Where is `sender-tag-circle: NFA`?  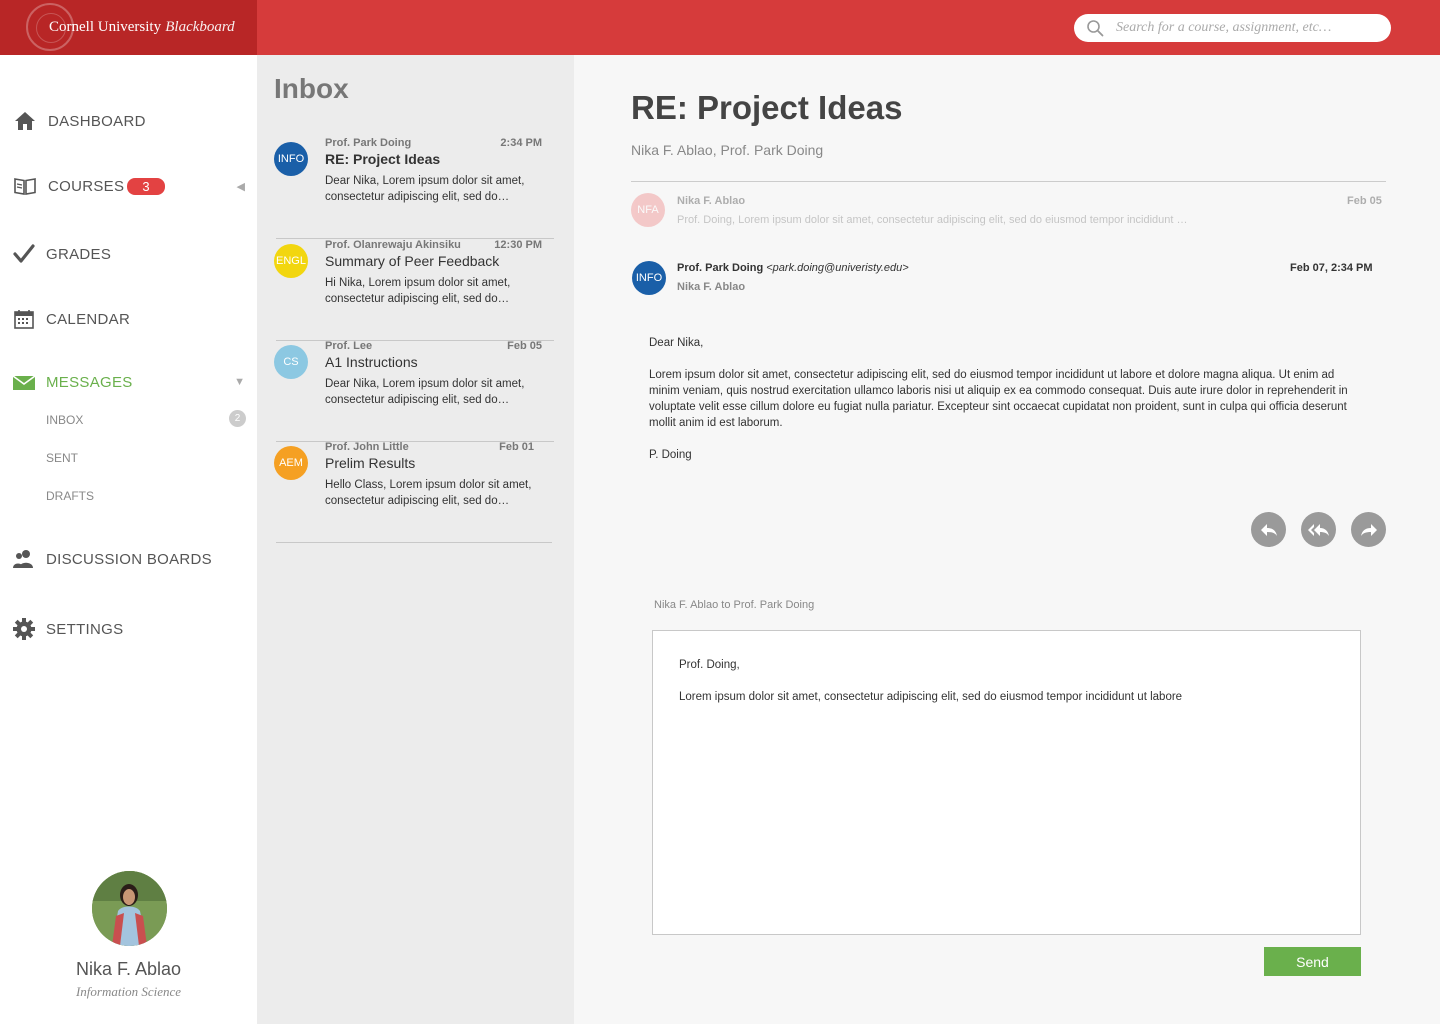 sender-tag-circle: NFA is located at coordinates (648, 210).